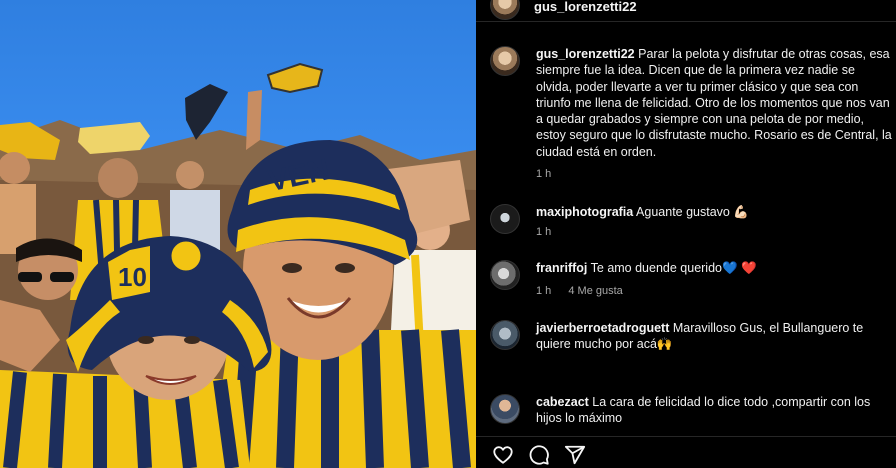 The width and height of the screenshot is (896, 468). Describe the element at coordinates (585, 54) in the screenshot. I see `caption-username: gus_lorenzetti22` at that location.